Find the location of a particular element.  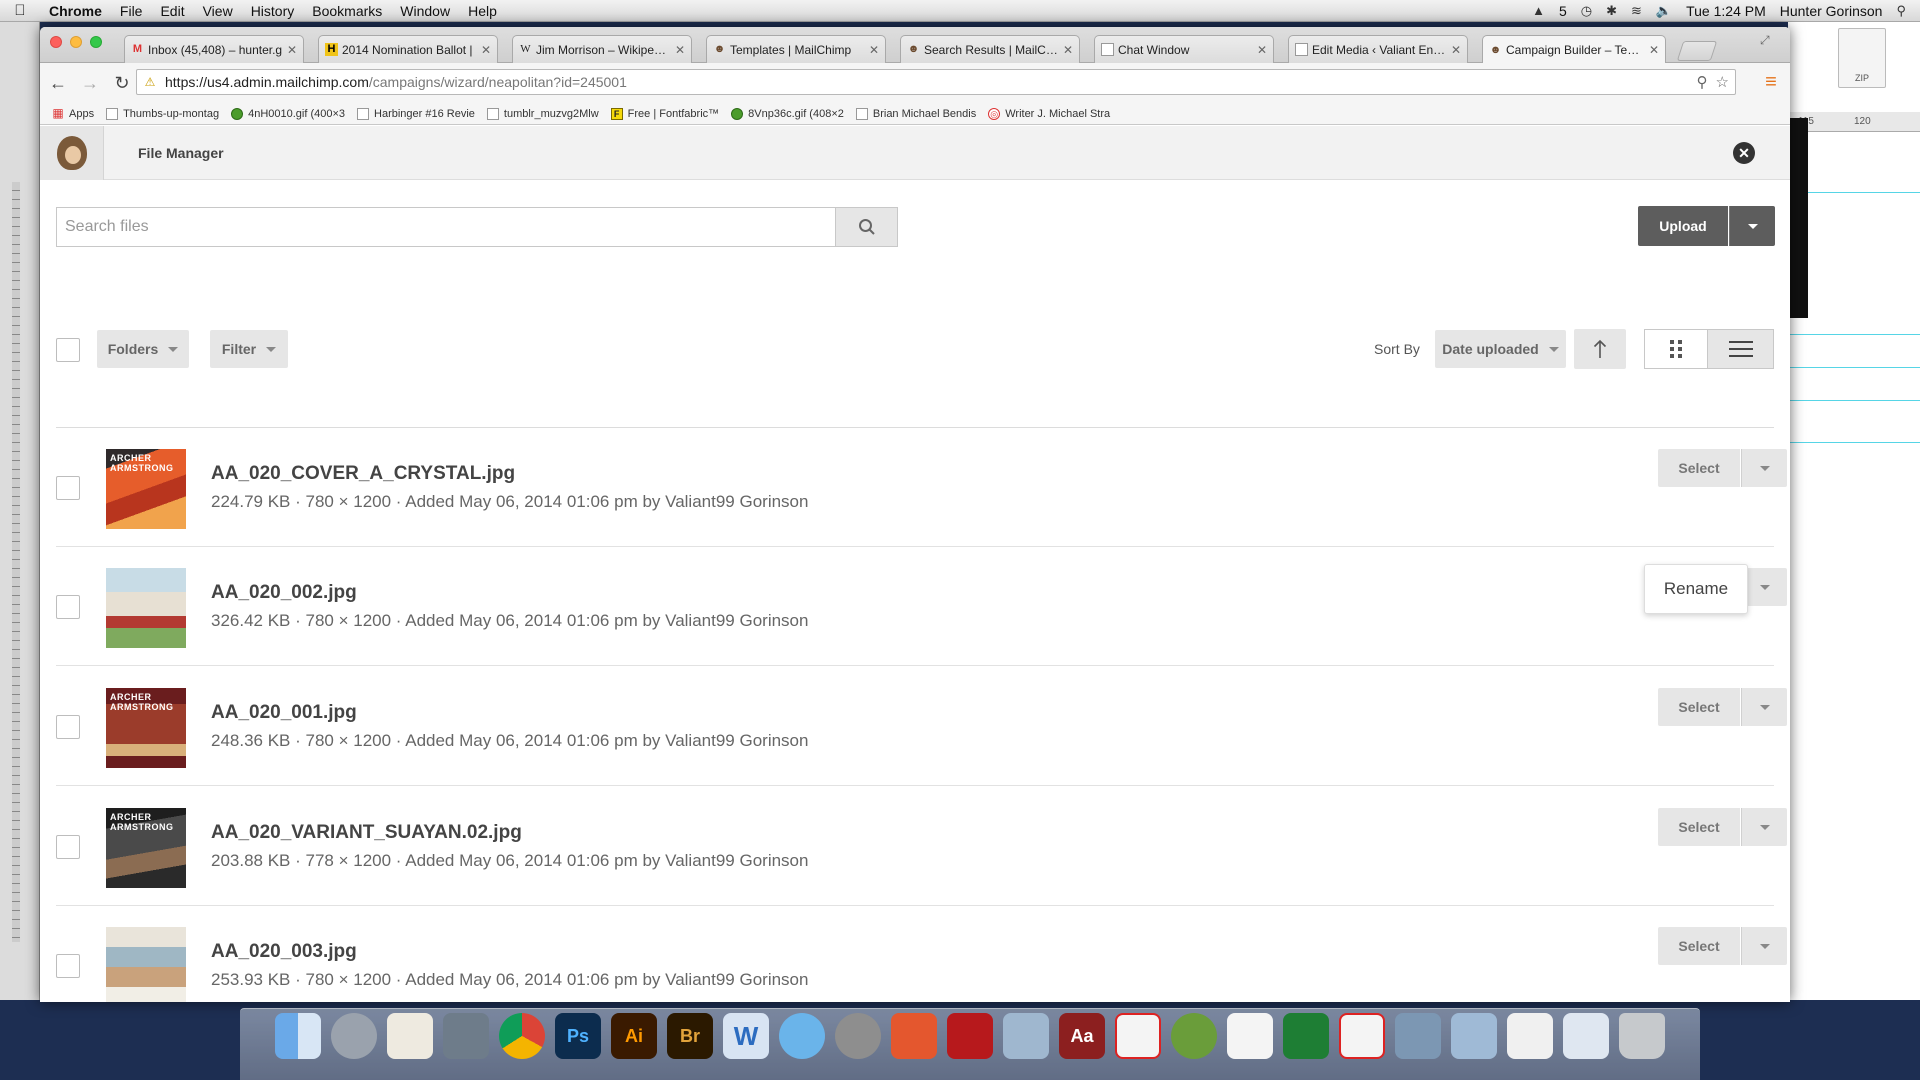

volume-icon: 🔈 is located at coordinates (1664, 11).